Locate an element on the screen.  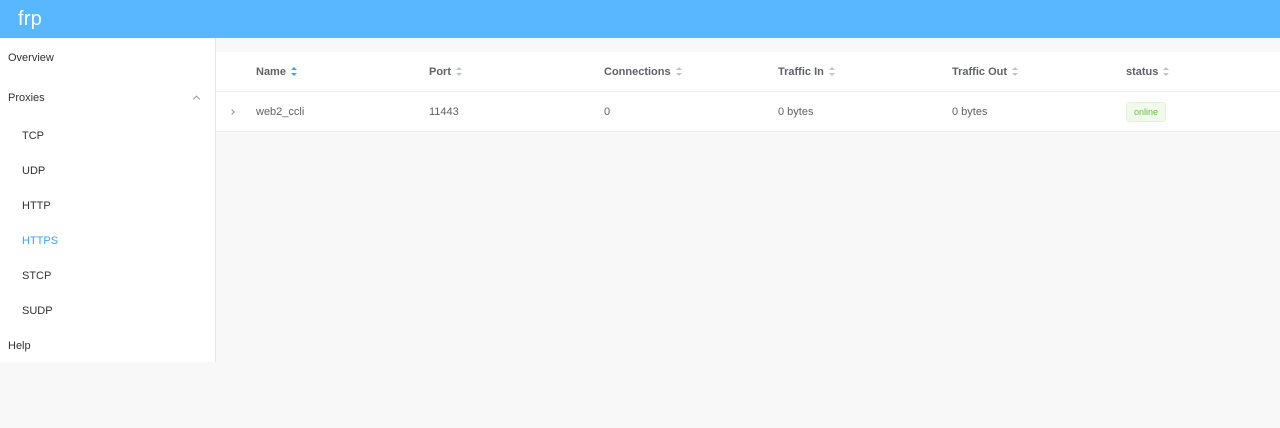
sidebar-item-proxies: Proxies is located at coordinates (107, 98).